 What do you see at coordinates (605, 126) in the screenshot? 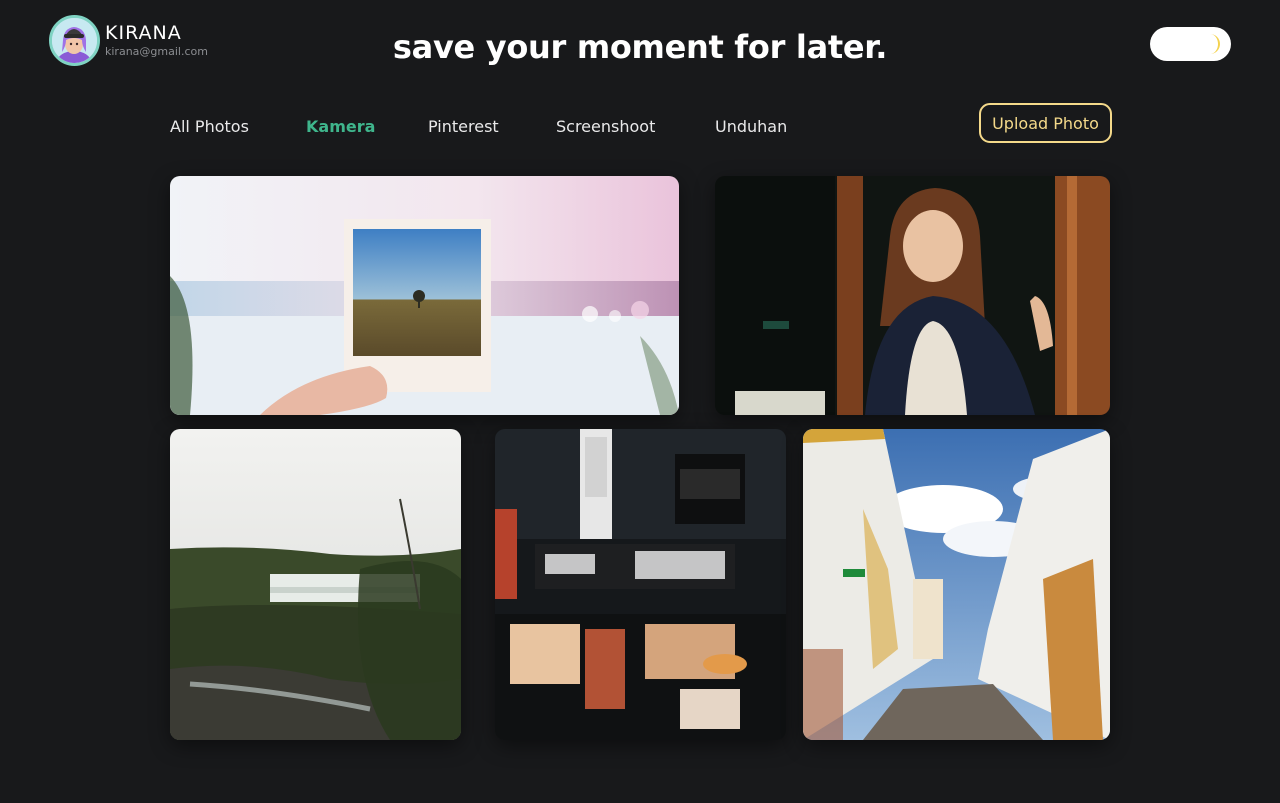
I see `tab-screenshoot: Screenshoot` at bounding box center [605, 126].